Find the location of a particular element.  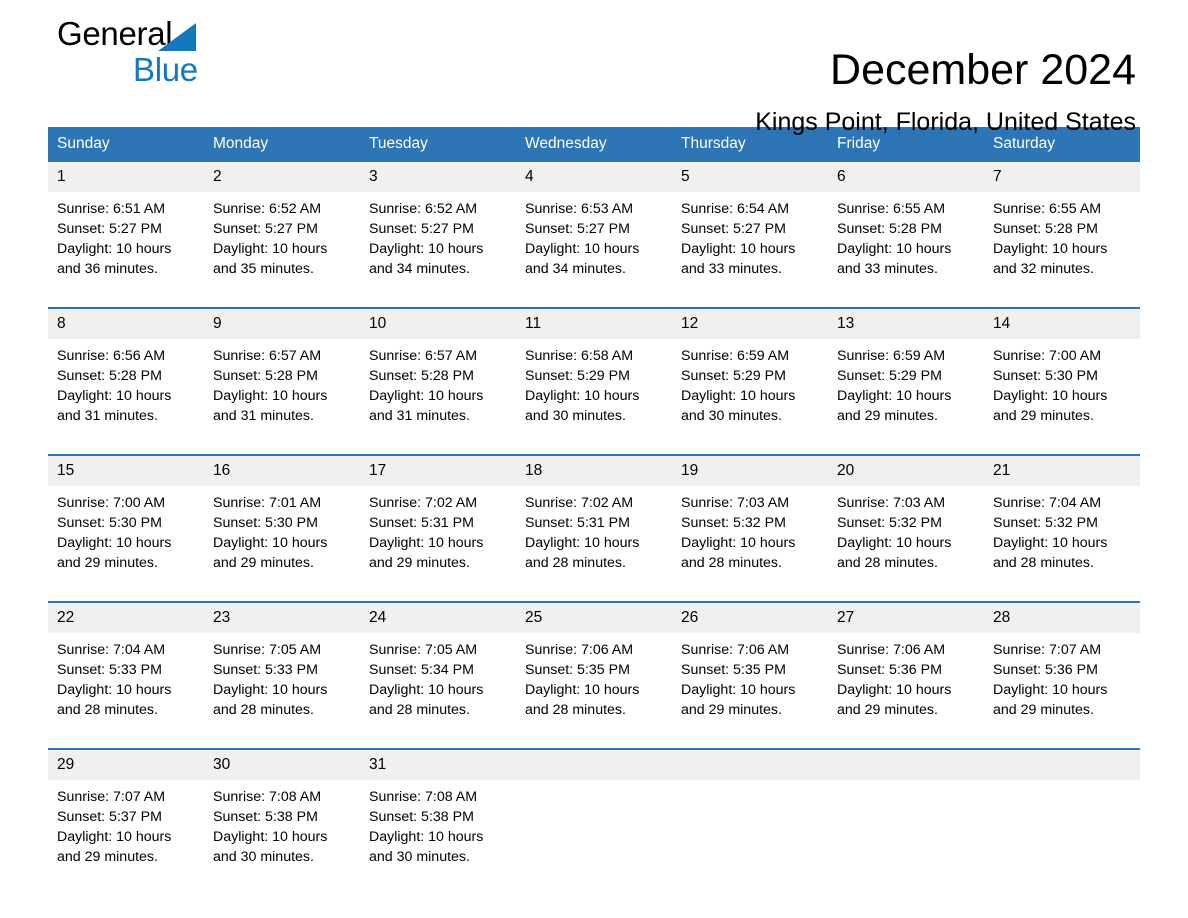

logo-text-blue: Blue is located at coordinates (165, 69).